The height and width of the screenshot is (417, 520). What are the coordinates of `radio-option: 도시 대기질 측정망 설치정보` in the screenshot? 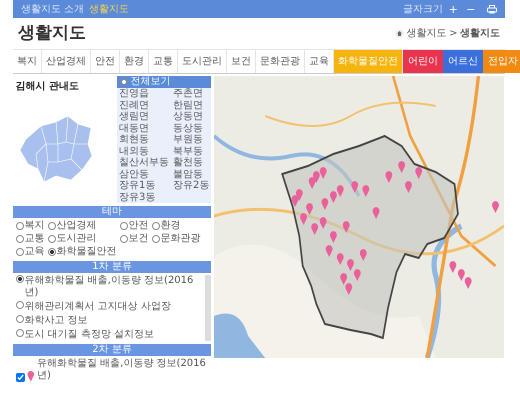 It's located at (110, 335).